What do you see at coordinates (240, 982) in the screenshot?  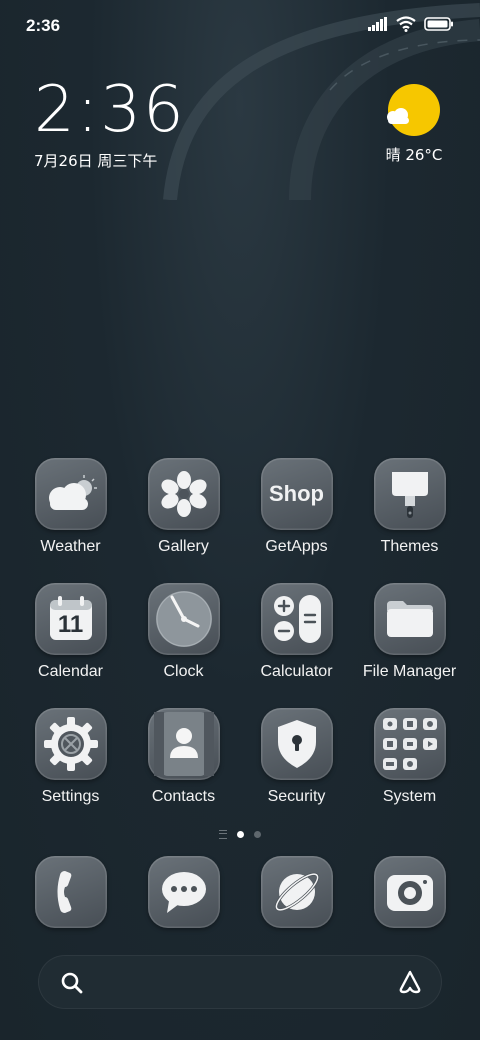 I see `search-bar` at bounding box center [240, 982].